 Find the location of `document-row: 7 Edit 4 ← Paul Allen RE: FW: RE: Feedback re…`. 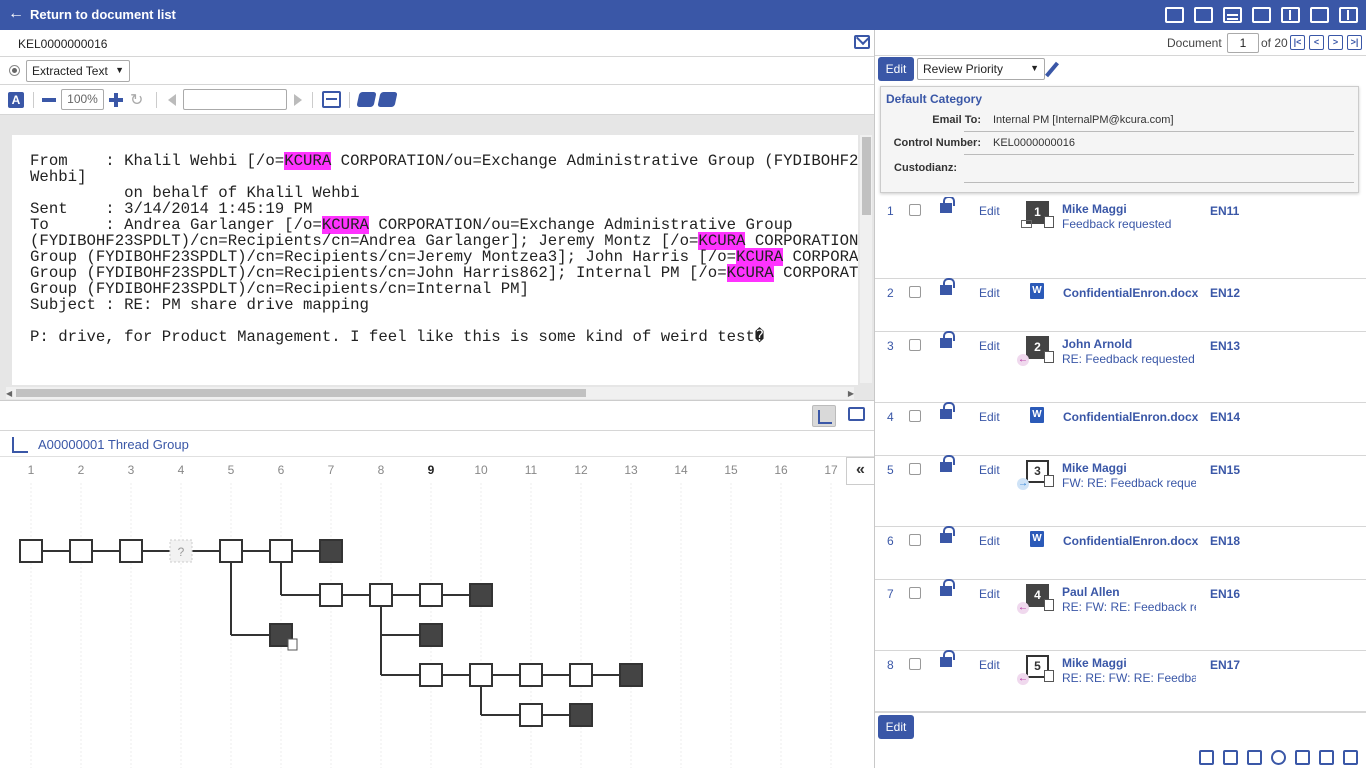

document-row: 7 Edit 4 ← Paul Allen RE: FW: RE: Feedback re… is located at coordinates (1120, 615).